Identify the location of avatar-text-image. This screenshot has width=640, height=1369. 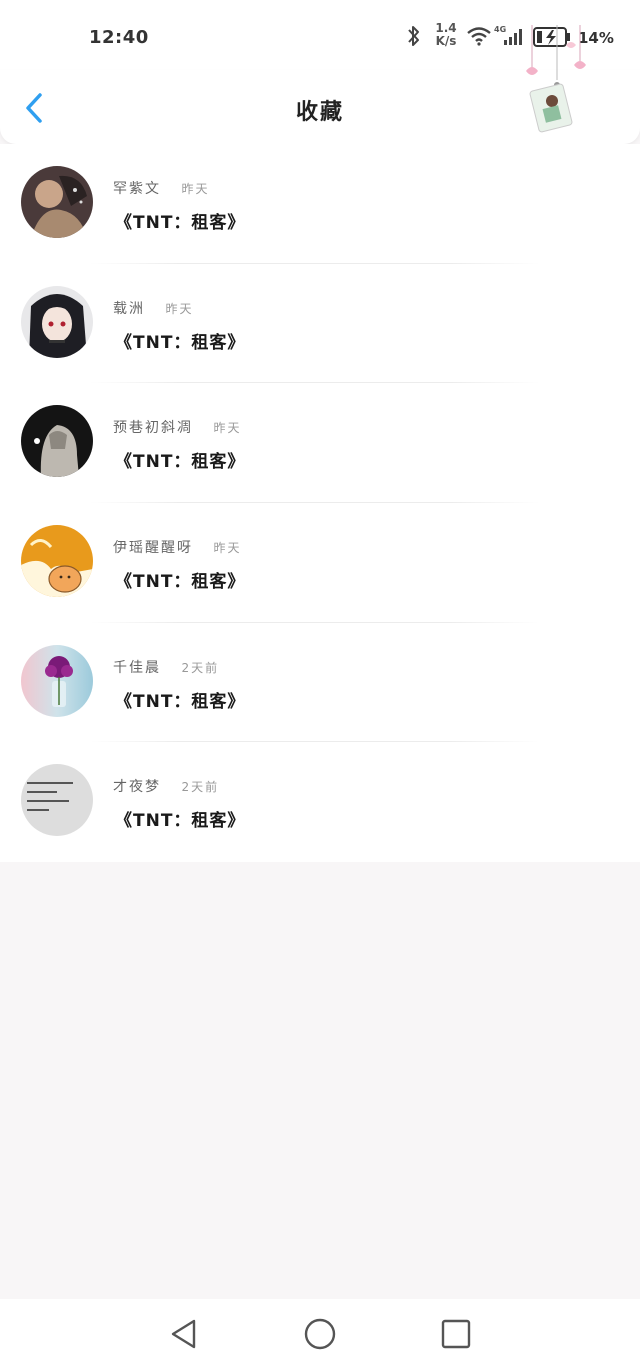
(57, 800).